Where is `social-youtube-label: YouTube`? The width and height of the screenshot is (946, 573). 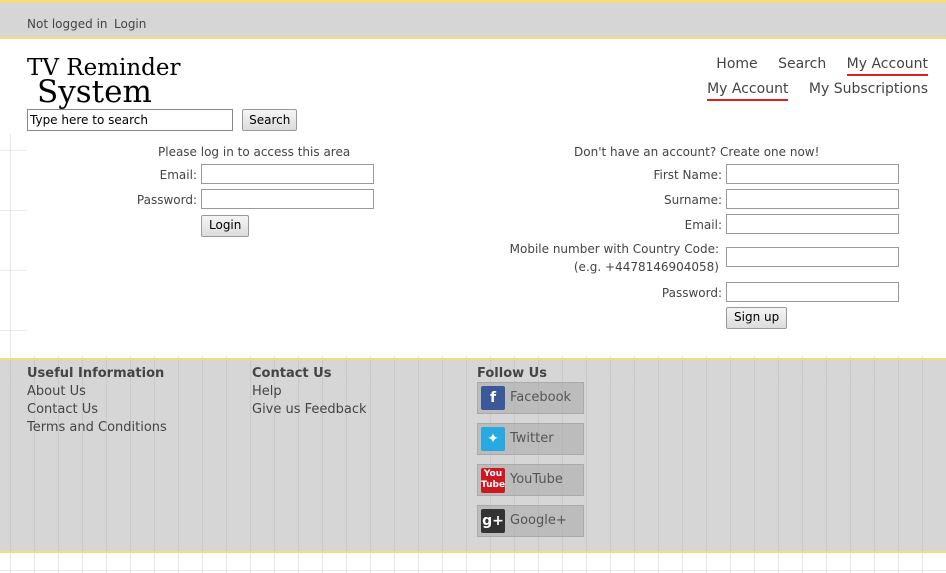 social-youtube-label: YouTube is located at coordinates (536, 479).